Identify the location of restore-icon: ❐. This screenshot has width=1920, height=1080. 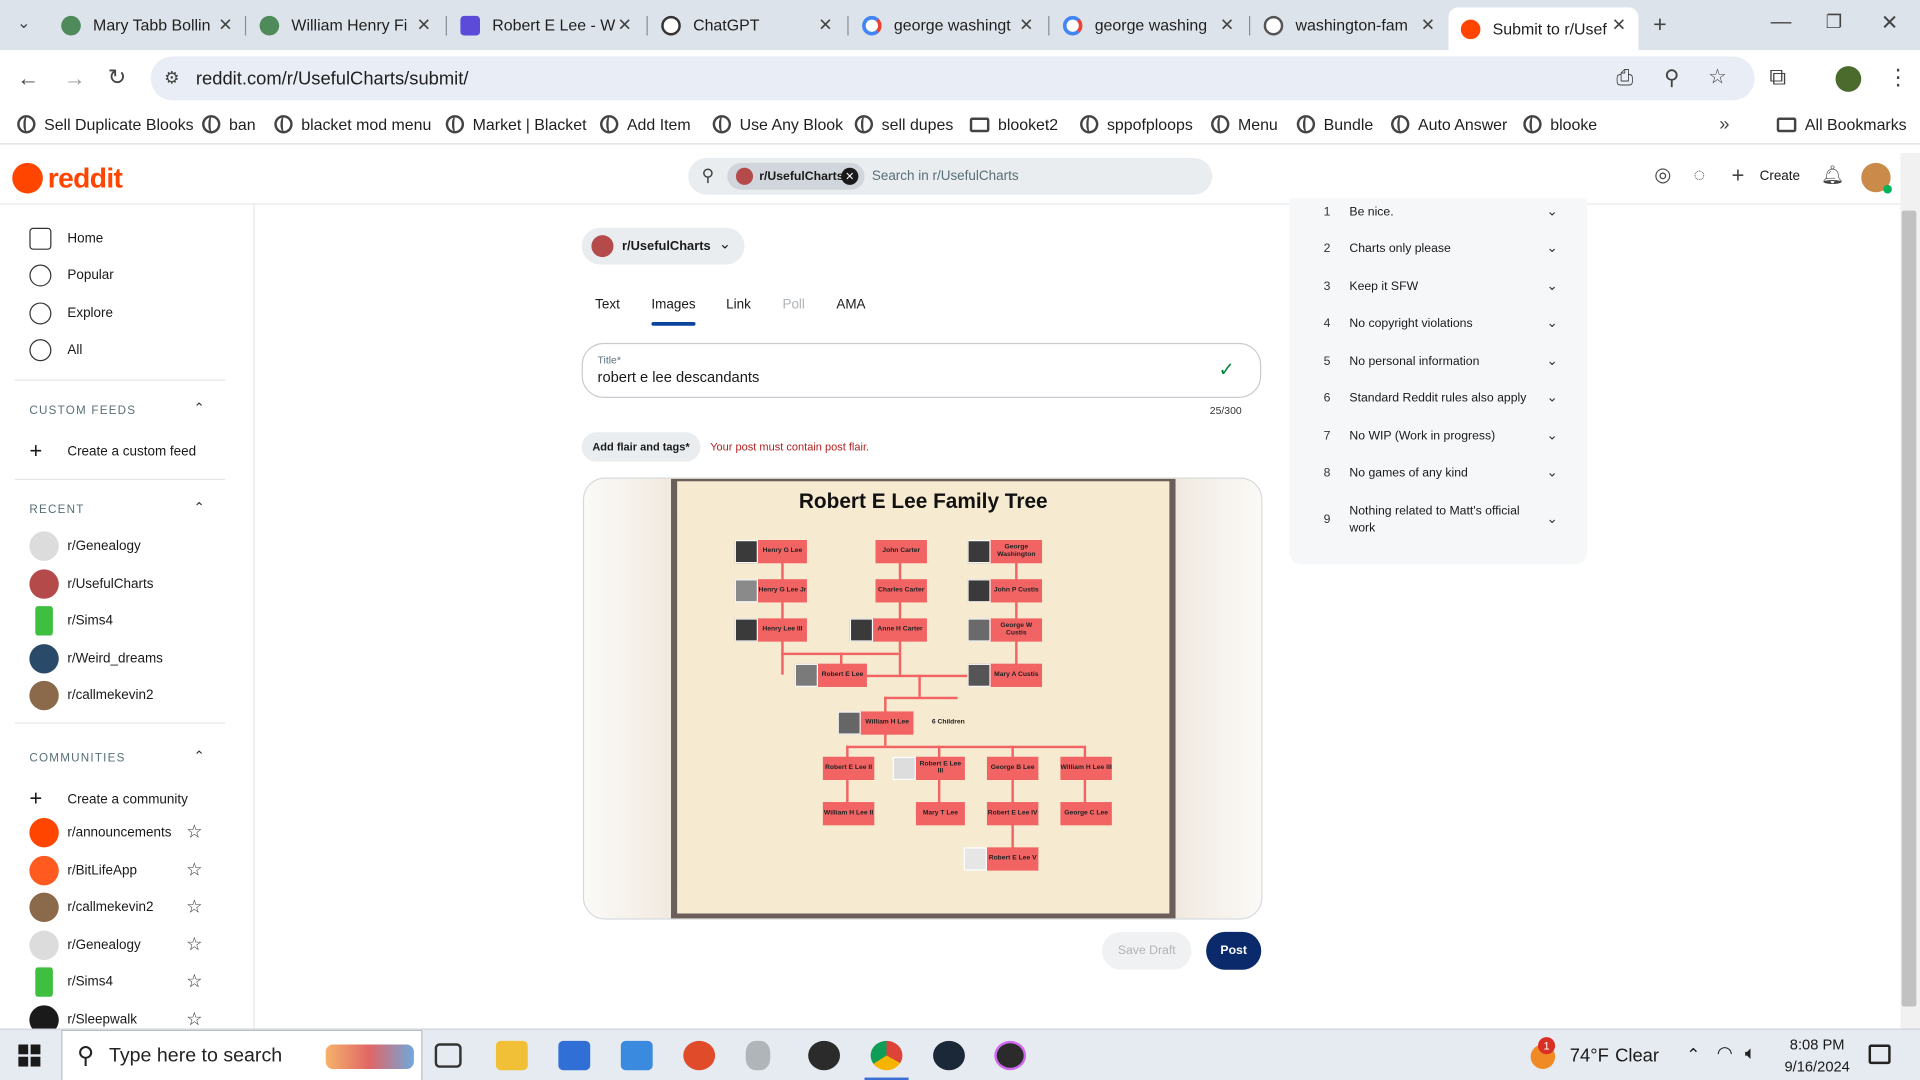
(1834, 22).